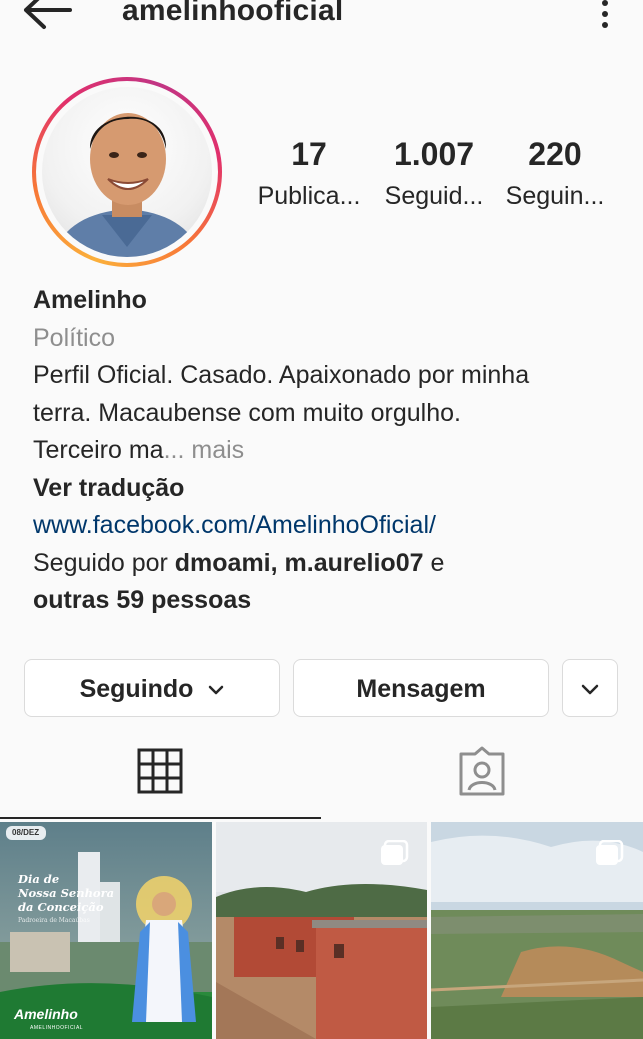 This screenshot has height=1039, width=643. I want to click on profile-photo, so click(127, 185).